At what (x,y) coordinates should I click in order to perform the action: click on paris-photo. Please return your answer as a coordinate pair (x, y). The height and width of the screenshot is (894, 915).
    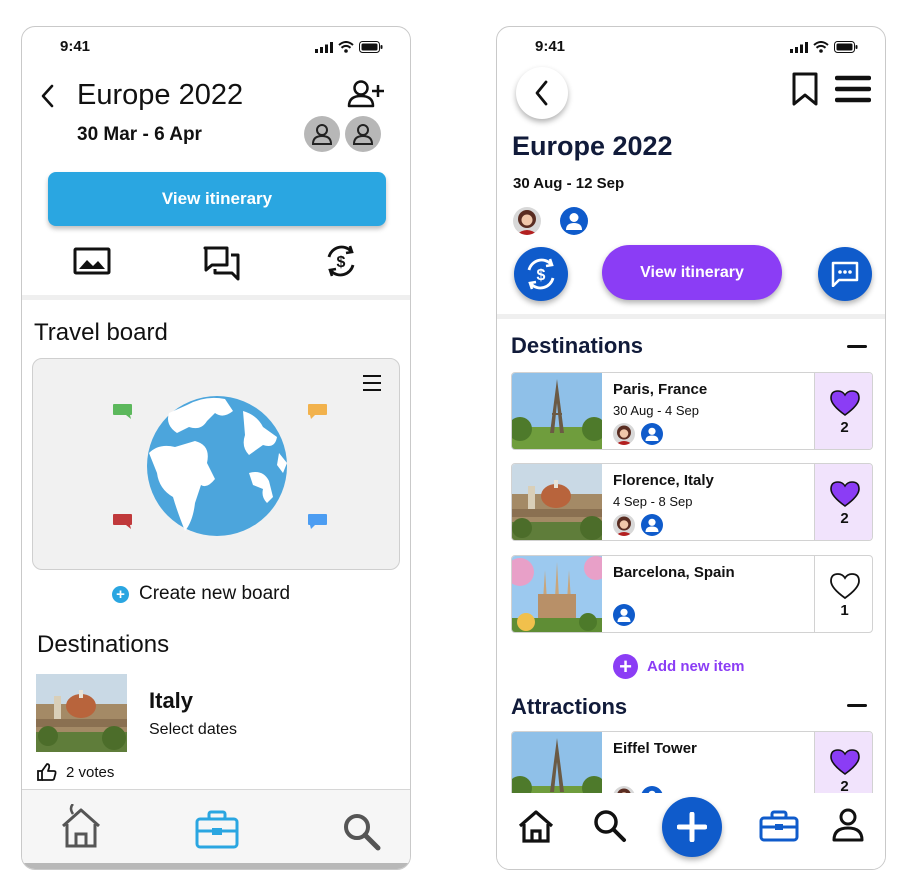
    Looking at the image, I should click on (557, 411).